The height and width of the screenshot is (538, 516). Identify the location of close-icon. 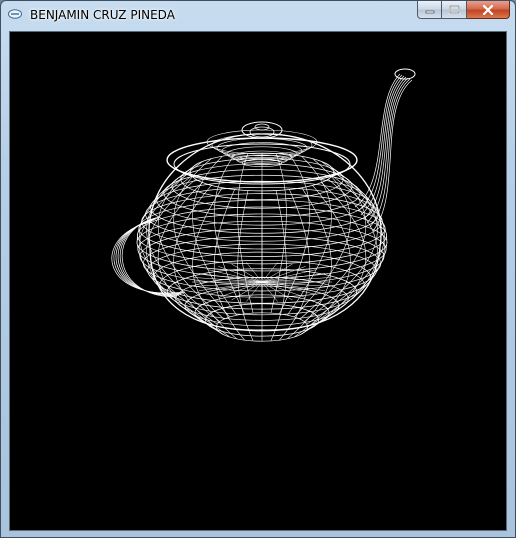
(488, 9).